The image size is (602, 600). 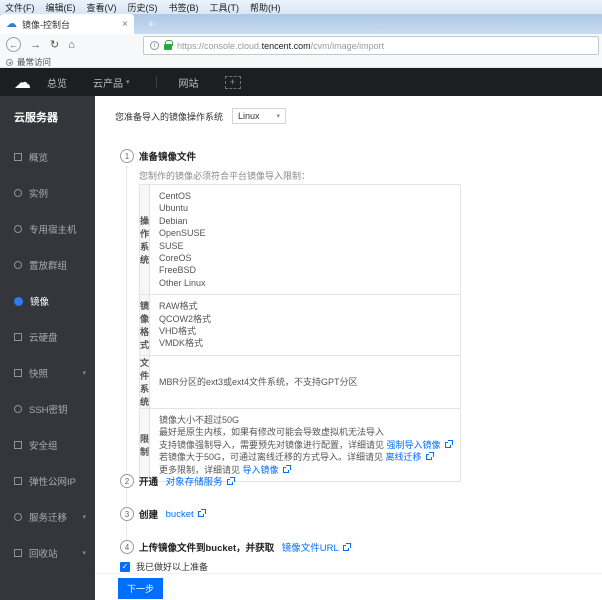 What do you see at coordinates (18, 517) in the screenshot?
I see `migration-icon` at bounding box center [18, 517].